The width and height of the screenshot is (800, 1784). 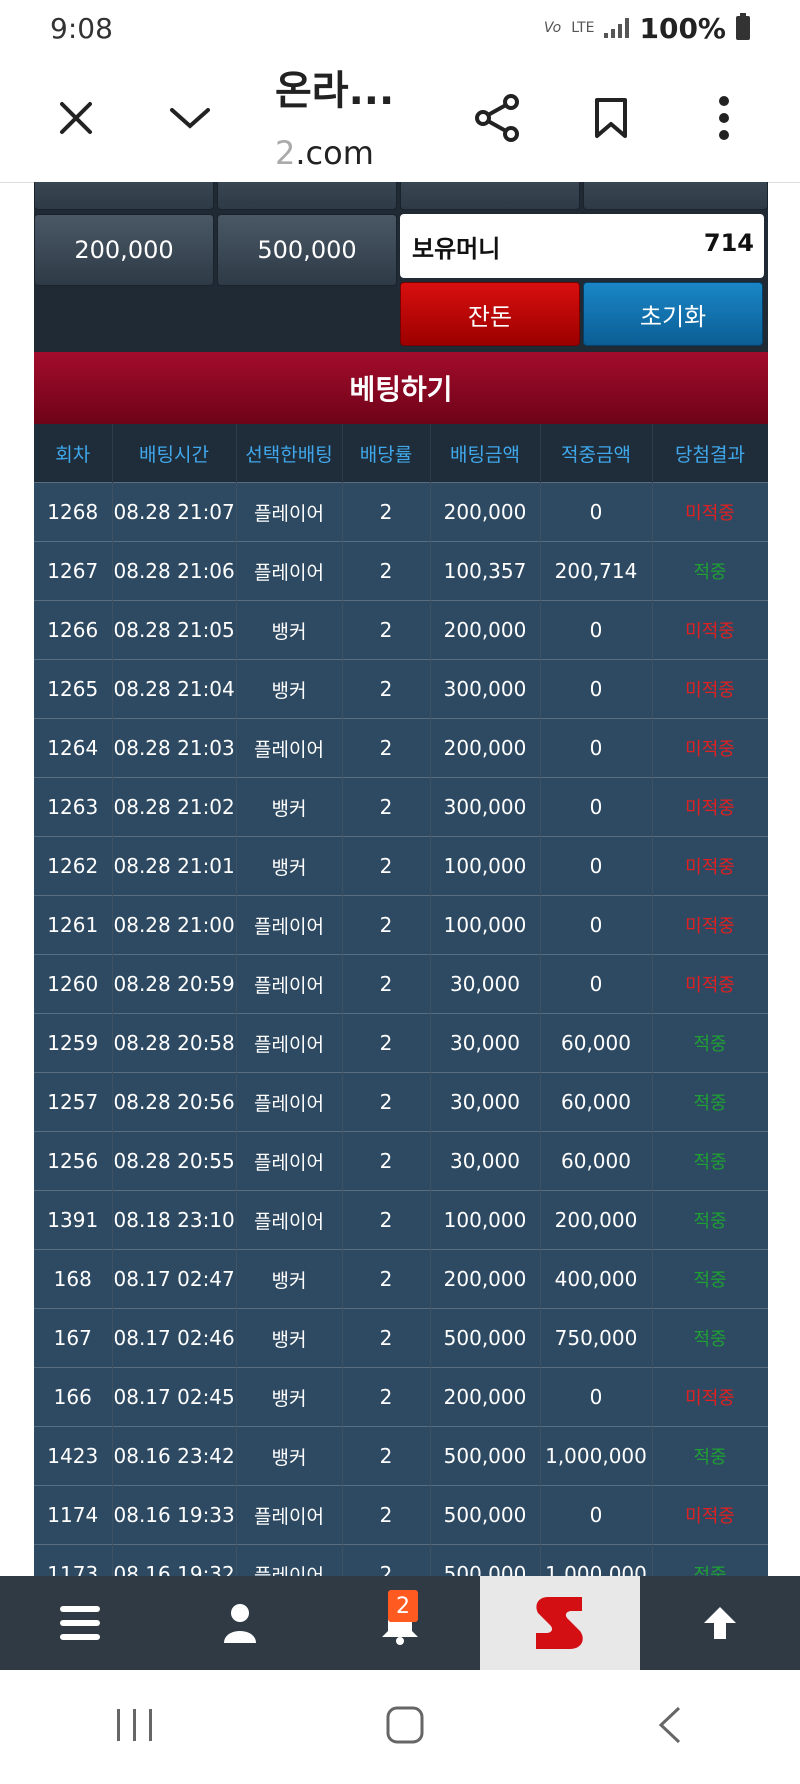 I want to click on table-row: 1391 08.18 23:10 플레이어 2 100,000 200,000 적중, so click(x=401, y=1220).